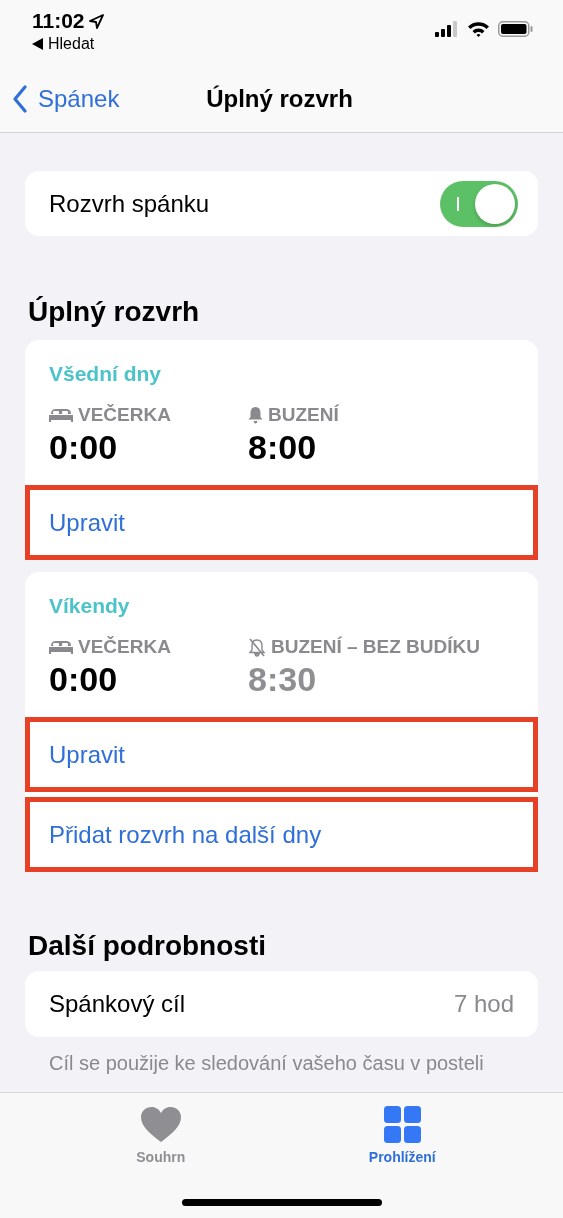 The height and width of the screenshot is (1218, 563). I want to click on schedule-title: Všední dny, so click(105, 374).